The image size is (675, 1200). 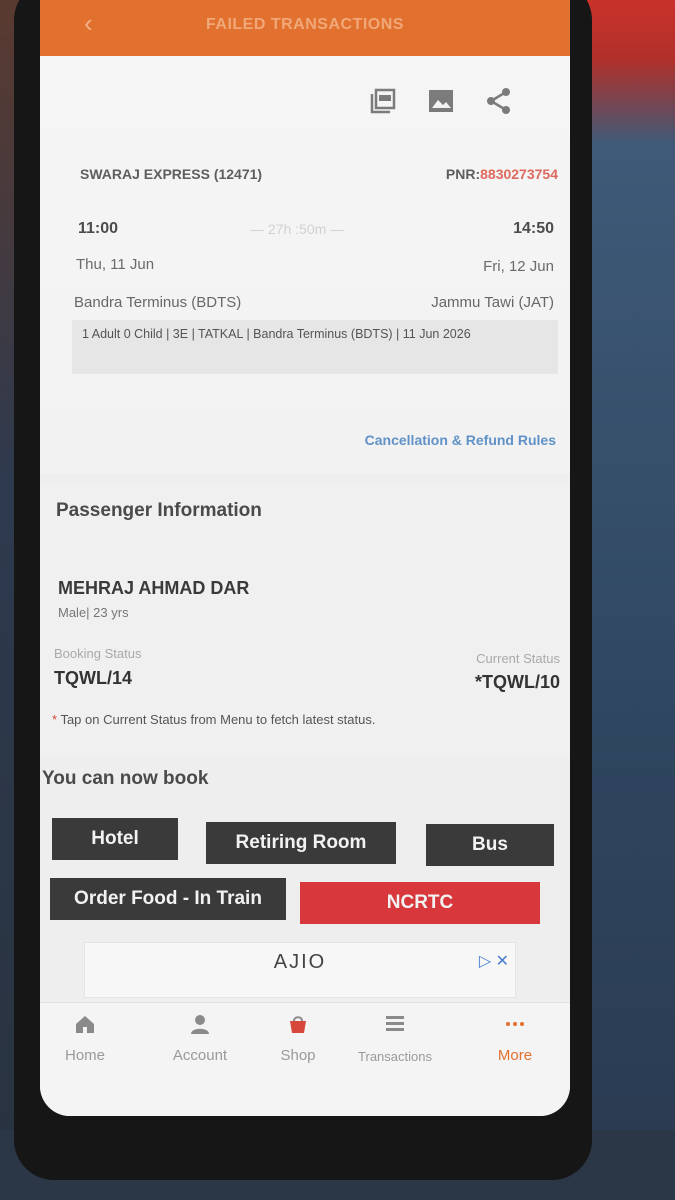 I want to click on image-icon, so click(x=441, y=101).